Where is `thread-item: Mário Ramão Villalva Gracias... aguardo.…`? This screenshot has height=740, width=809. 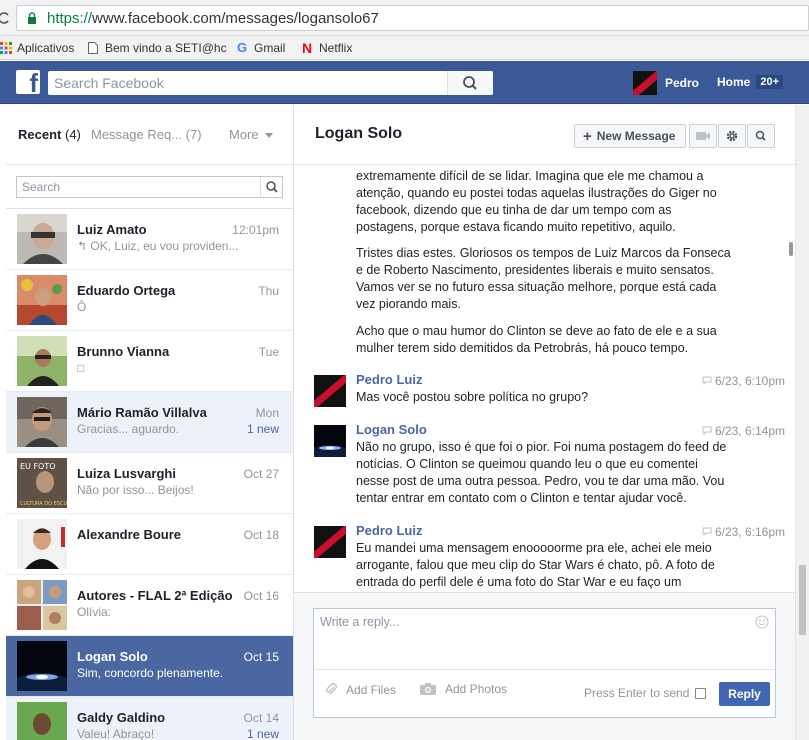
thread-item: Mário Ramão Villalva Gracias... aguardo.… is located at coordinates (149, 422).